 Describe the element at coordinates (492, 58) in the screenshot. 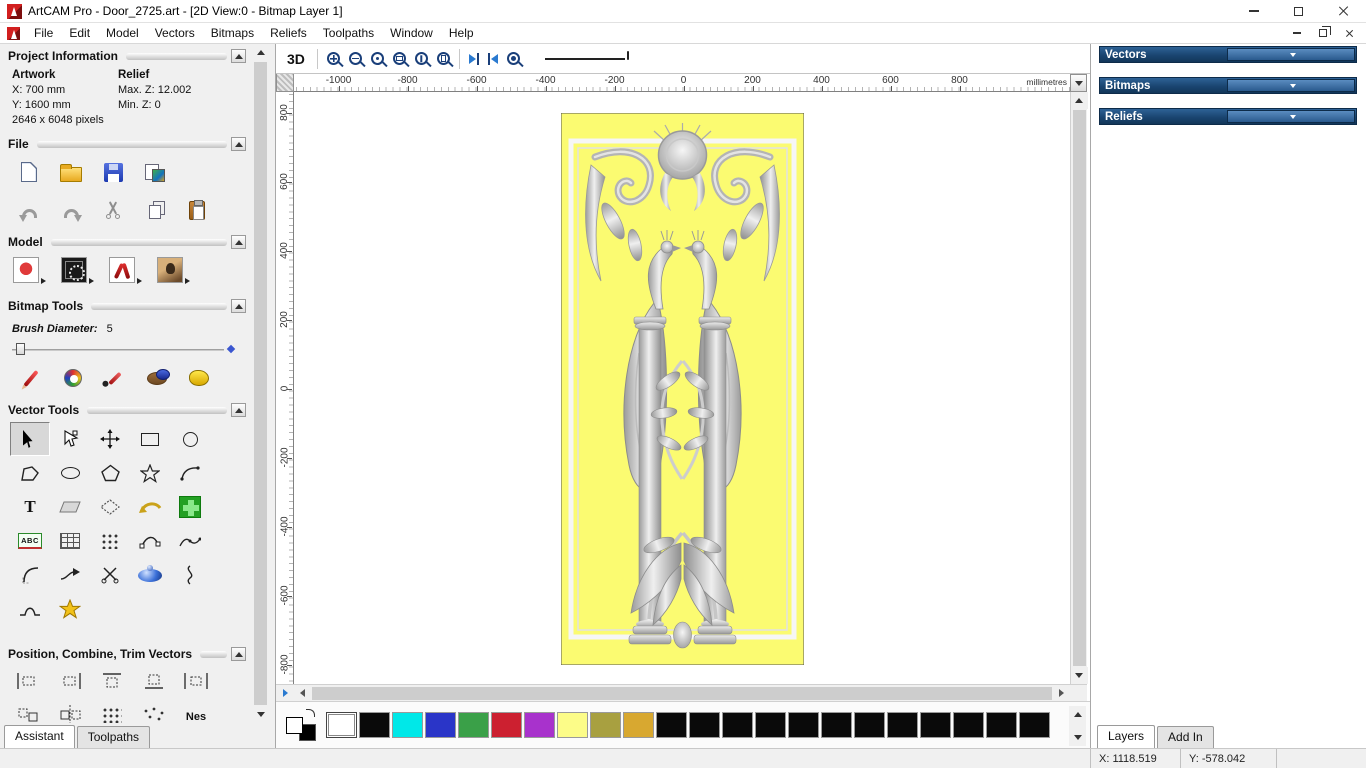

I see `snap-right-icon` at that location.